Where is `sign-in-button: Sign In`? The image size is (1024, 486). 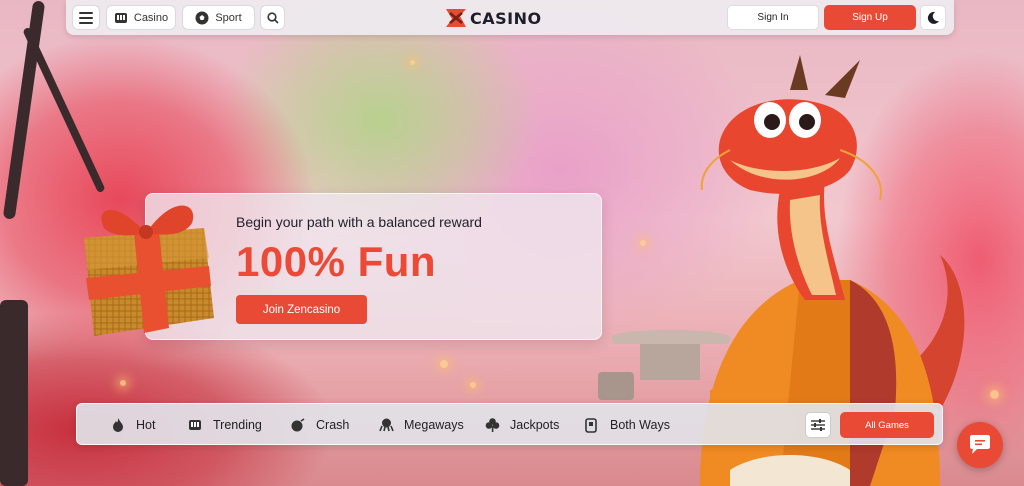
sign-in-button: Sign In is located at coordinates (773, 17).